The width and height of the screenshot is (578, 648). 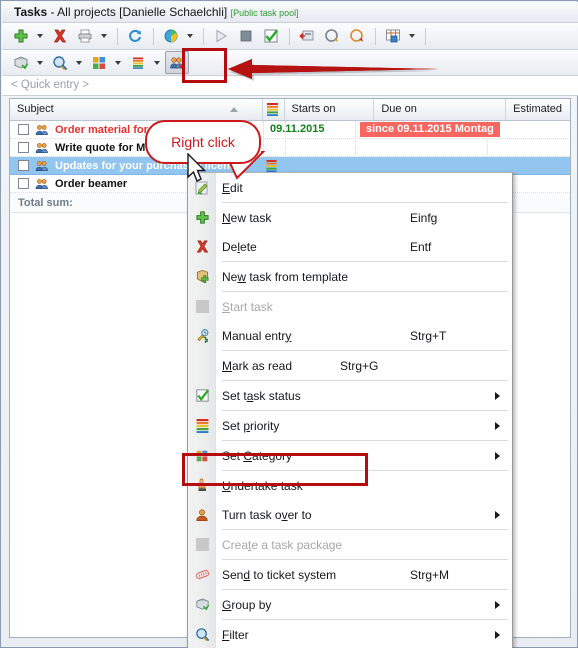 What do you see at coordinates (357, 36) in the screenshot?
I see `undertake-button` at bounding box center [357, 36].